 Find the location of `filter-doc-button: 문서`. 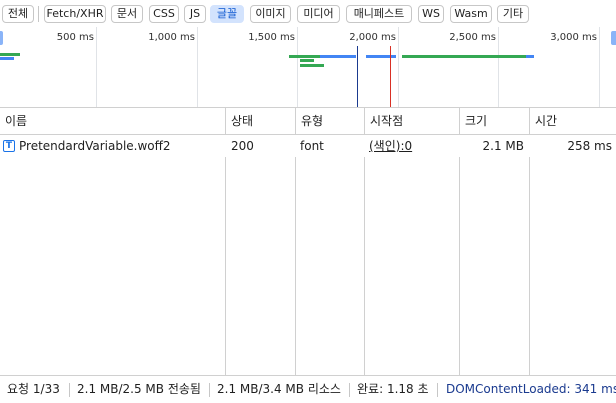

filter-doc-button: 문서 is located at coordinates (127, 14).